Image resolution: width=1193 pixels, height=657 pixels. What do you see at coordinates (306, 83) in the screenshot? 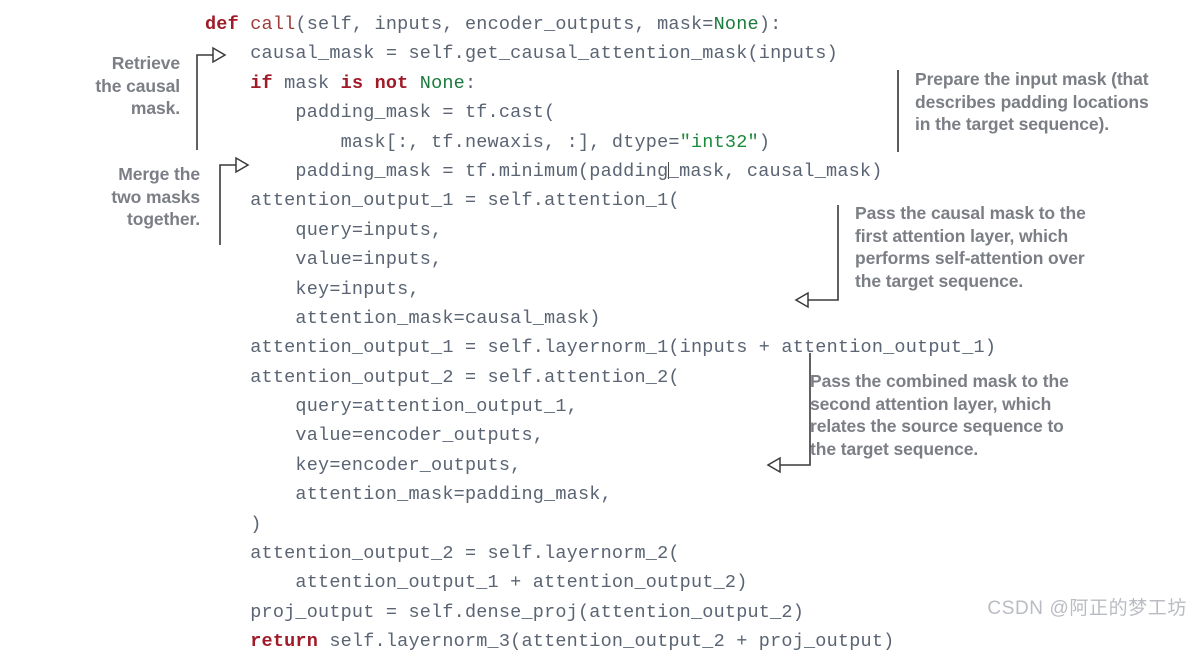
I see `code-token-plain: mask` at bounding box center [306, 83].